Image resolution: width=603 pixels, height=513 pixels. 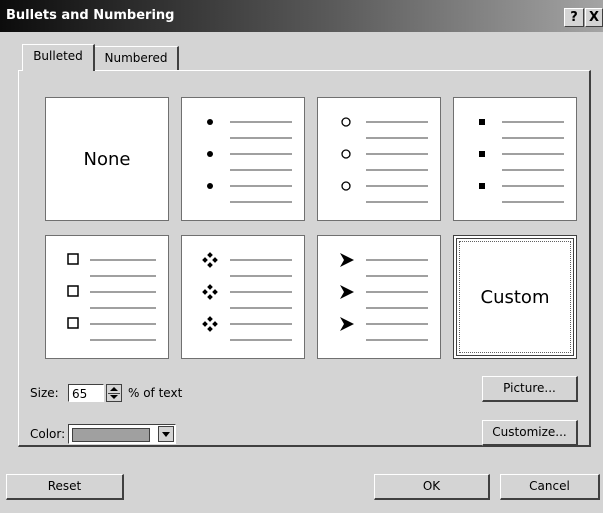 I want to click on bullet-style-four-diamond, so click(x=243, y=297).